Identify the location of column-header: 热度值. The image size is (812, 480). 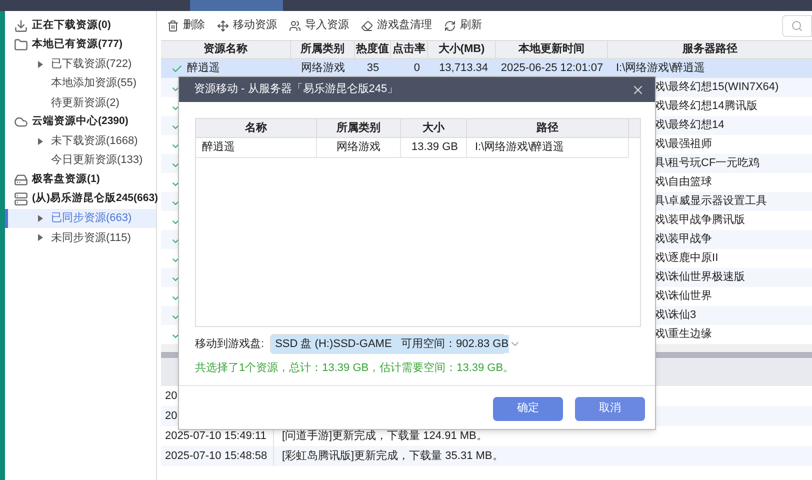
(373, 49).